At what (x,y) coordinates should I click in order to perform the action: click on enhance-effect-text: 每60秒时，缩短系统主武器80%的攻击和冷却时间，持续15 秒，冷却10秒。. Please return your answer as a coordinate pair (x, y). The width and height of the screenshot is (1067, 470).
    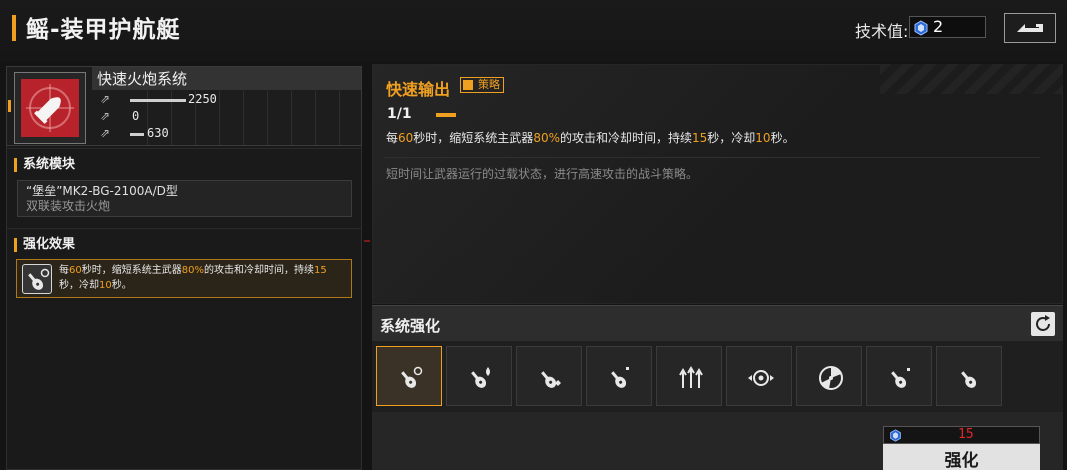
    Looking at the image, I should click on (193, 278).